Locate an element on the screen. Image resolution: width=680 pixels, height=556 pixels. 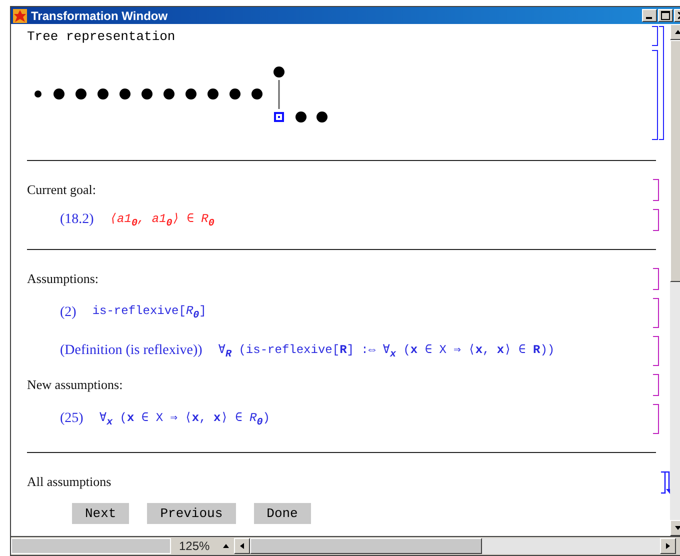
maximize-button is located at coordinates (665, 15).